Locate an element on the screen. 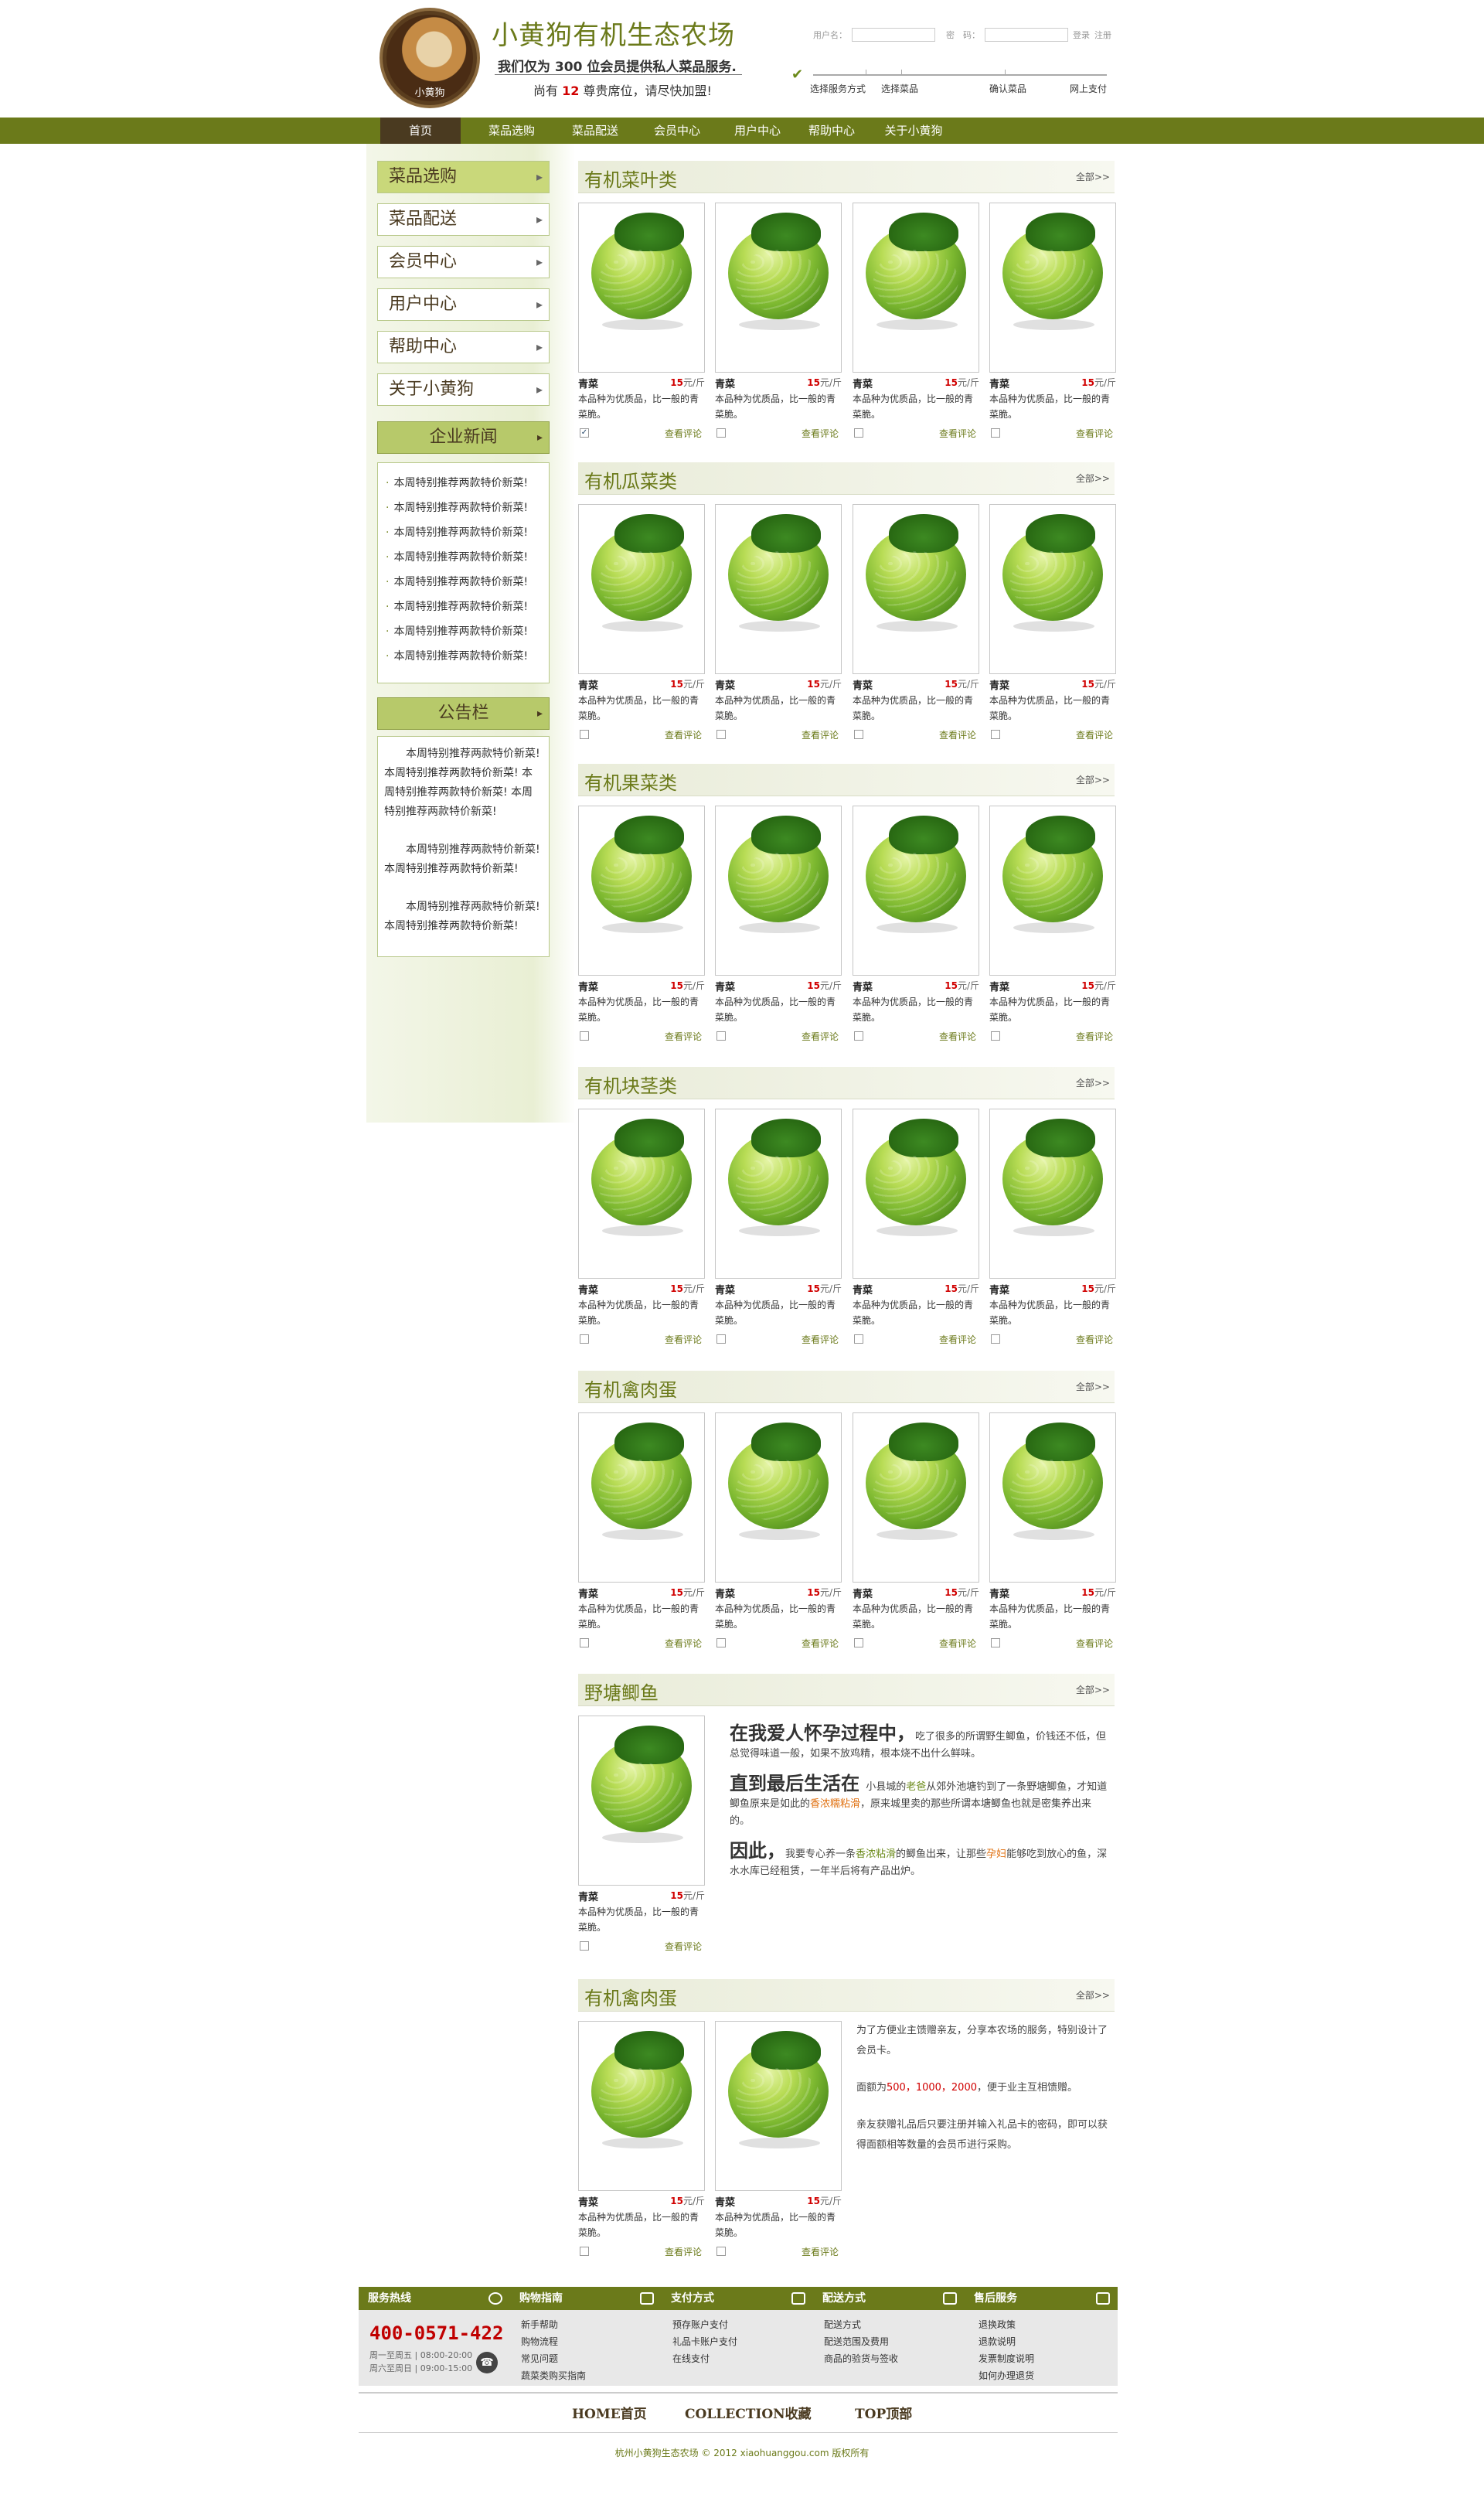 The width and height of the screenshot is (1484, 2518). footer-link: 购物流程 is located at coordinates (553, 2342).